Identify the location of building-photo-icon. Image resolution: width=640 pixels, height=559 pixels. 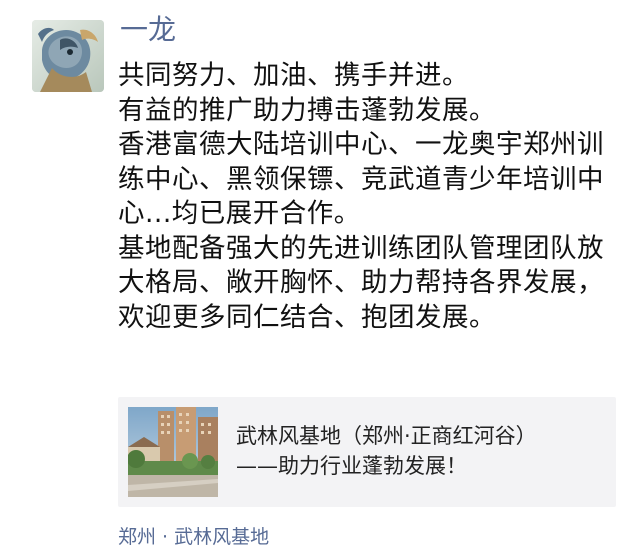
(173, 452).